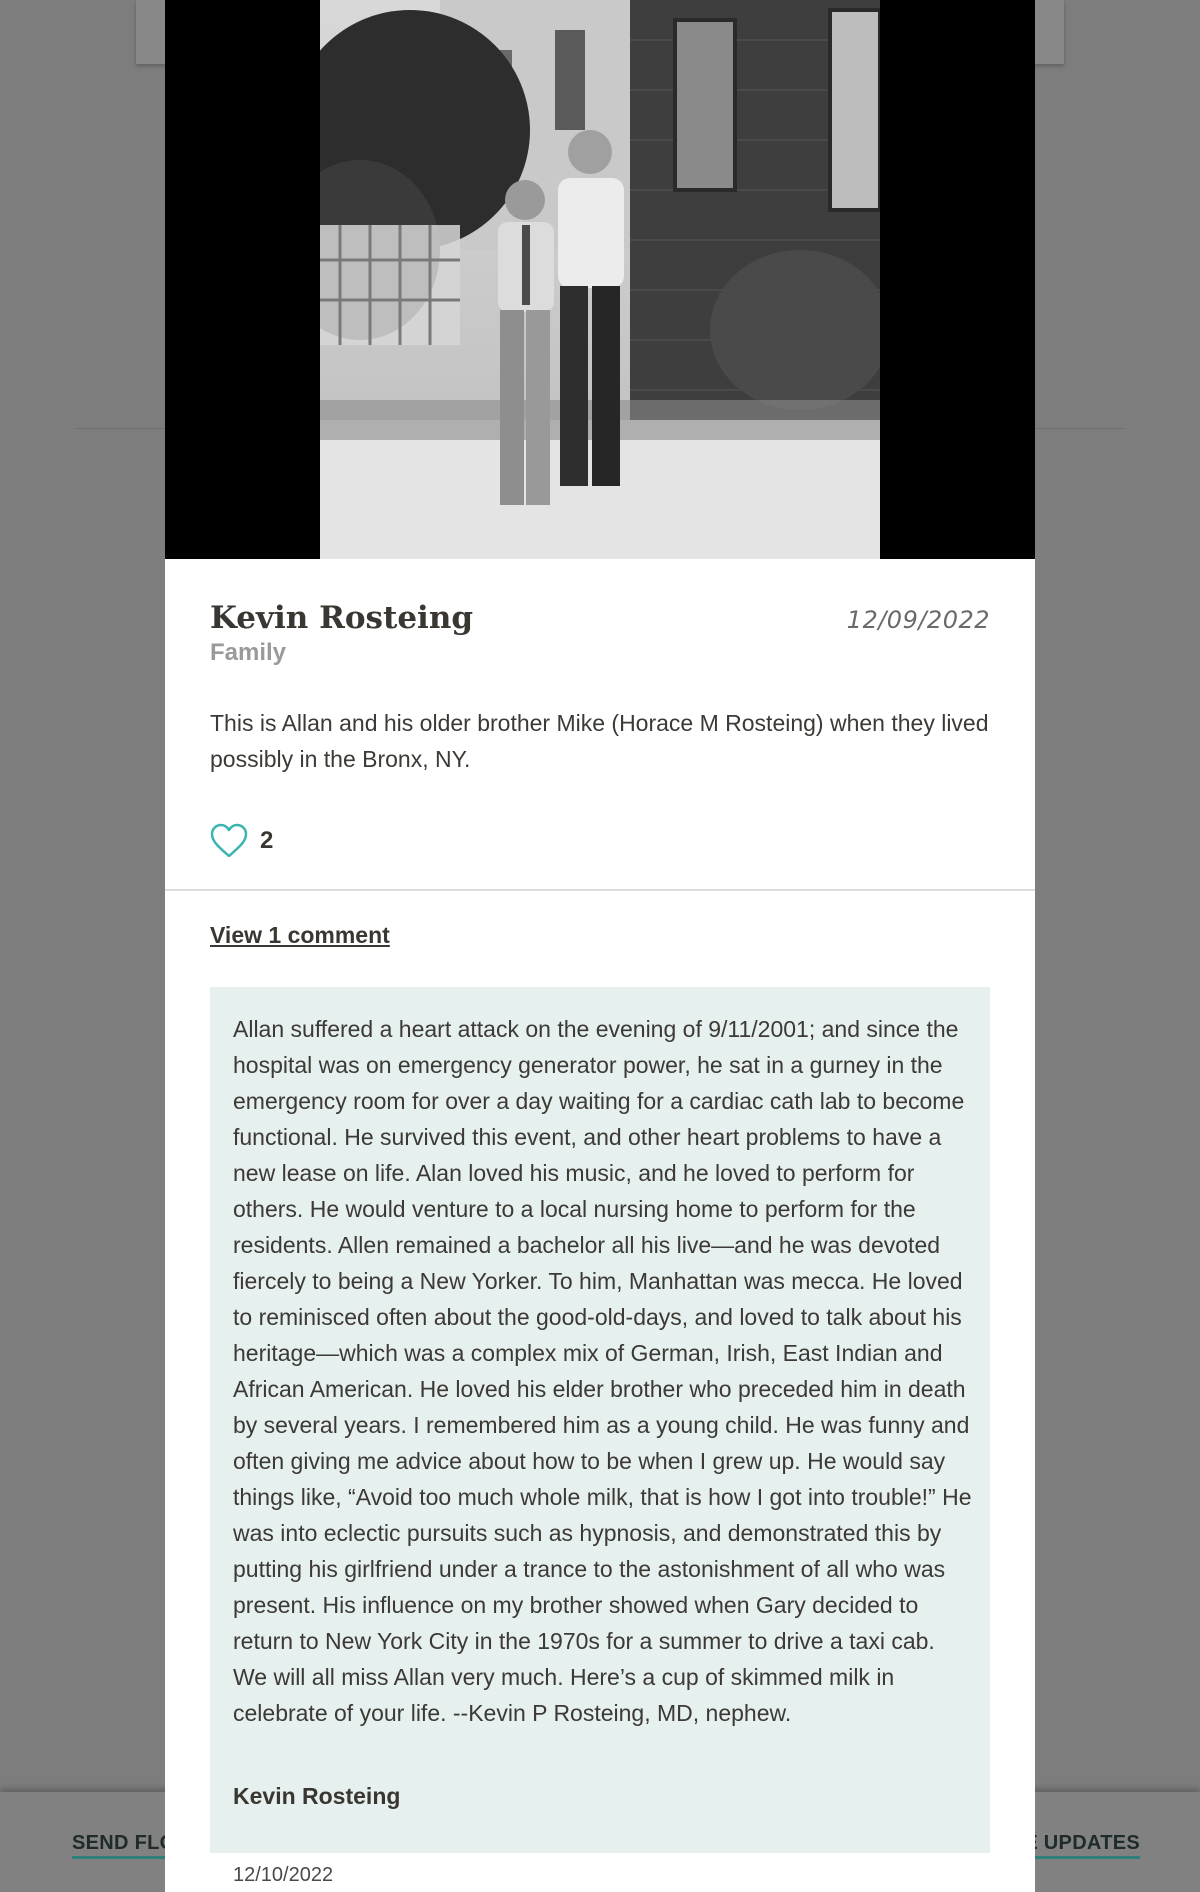  What do you see at coordinates (267, 840) in the screenshot?
I see `like-count: 2` at bounding box center [267, 840].